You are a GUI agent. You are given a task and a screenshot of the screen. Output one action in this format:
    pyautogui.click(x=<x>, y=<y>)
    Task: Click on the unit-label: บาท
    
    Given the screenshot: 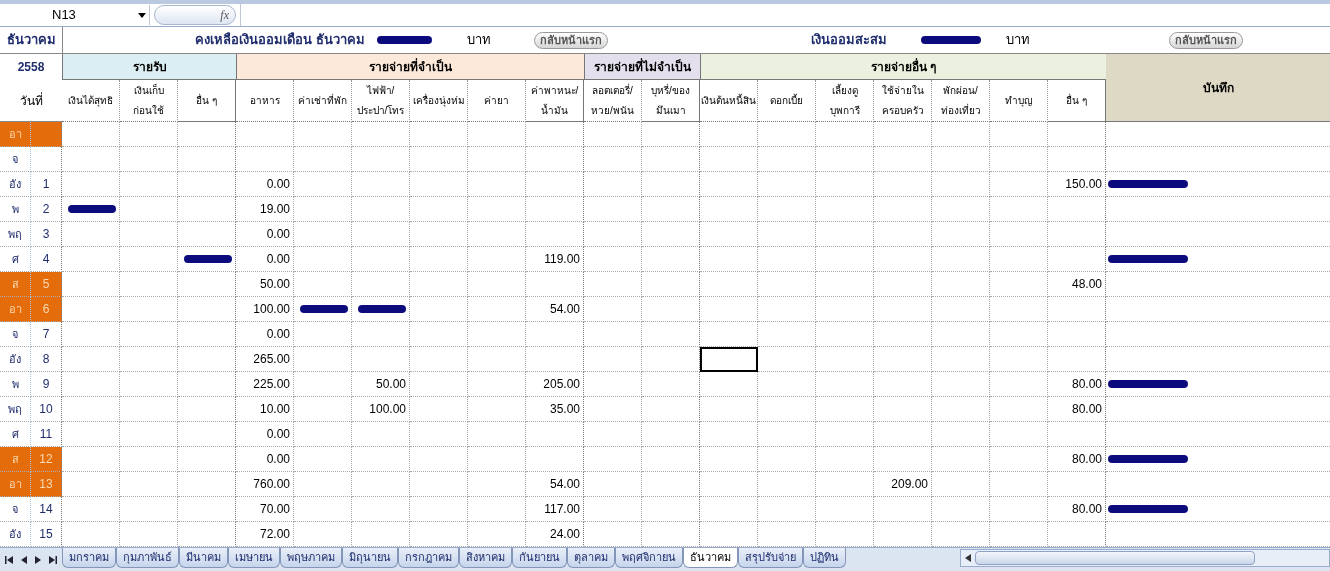 What is the action you would take?
    pyautogui.click(x=1018, y=40)
    